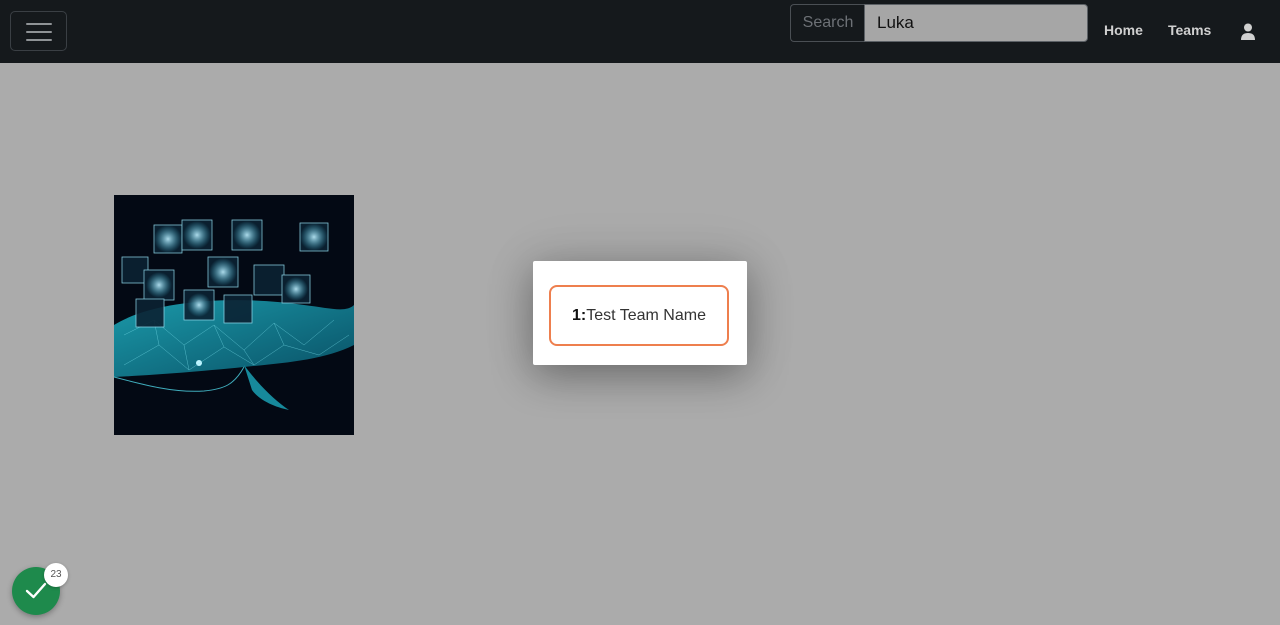  Describe the element at coordinates (579, 315) in the screenshot. I see `team-number: 1:` at that location.